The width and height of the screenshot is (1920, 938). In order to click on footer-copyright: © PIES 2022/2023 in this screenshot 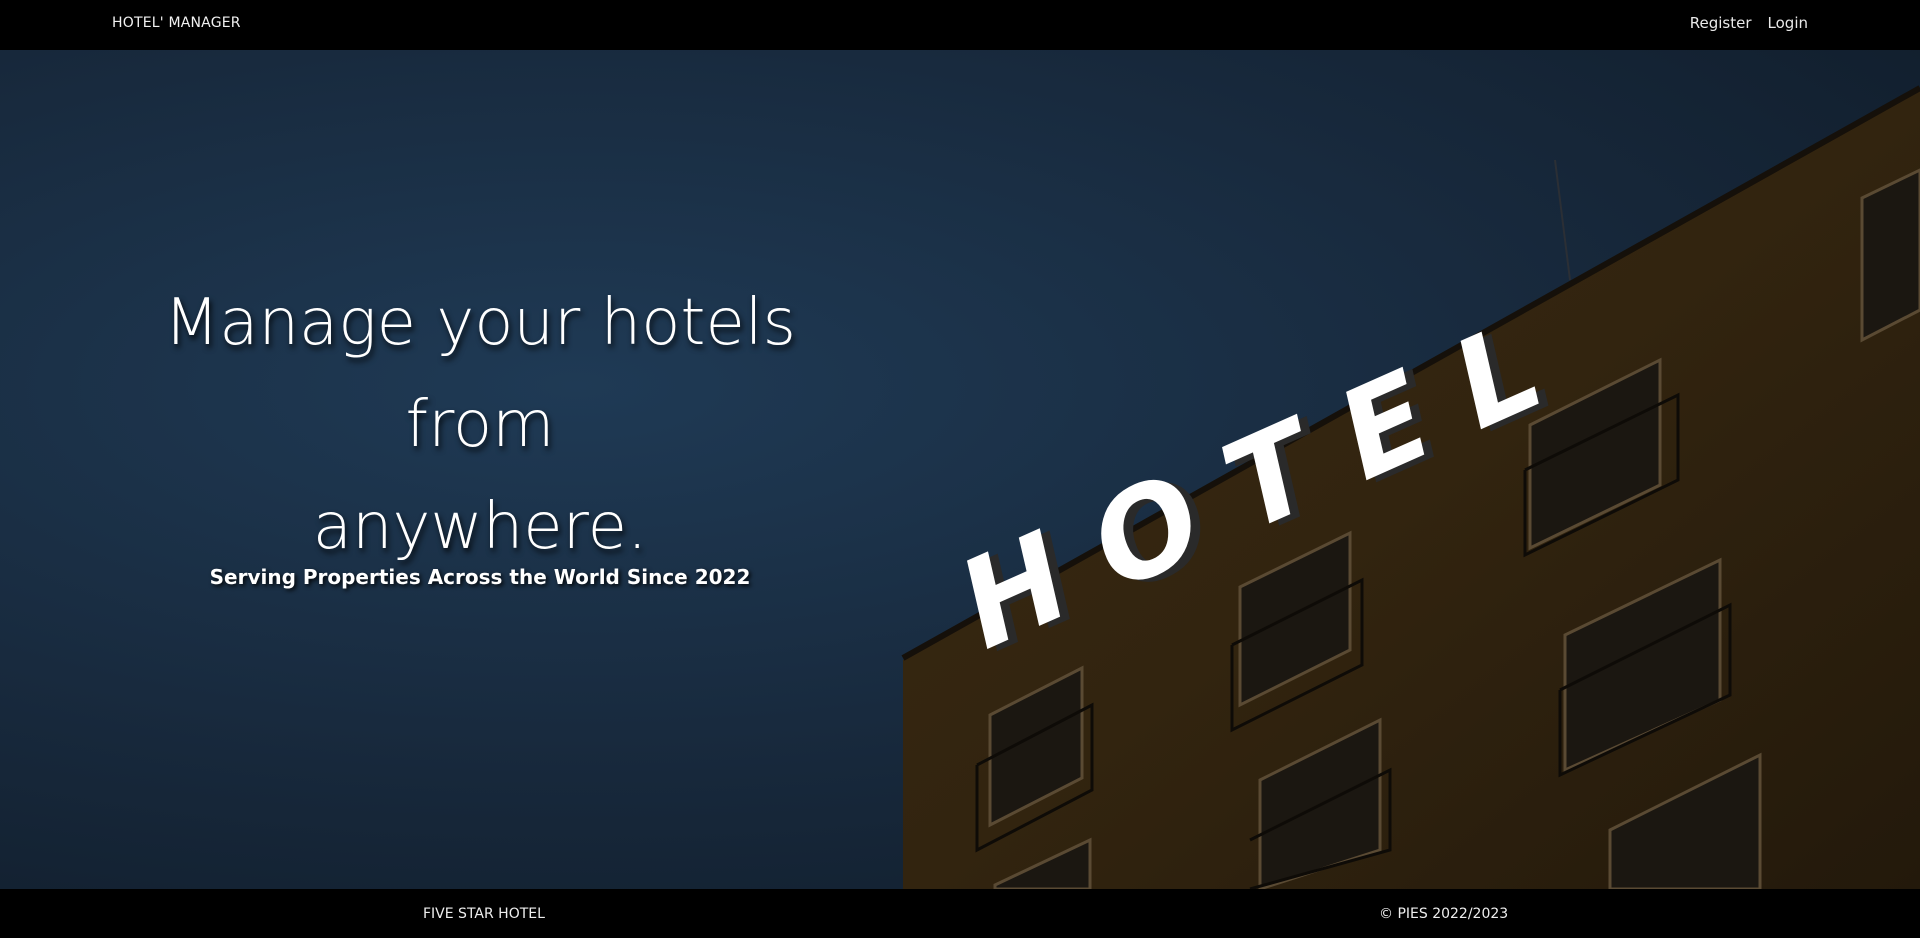, I will do `click(1444, 914)`.